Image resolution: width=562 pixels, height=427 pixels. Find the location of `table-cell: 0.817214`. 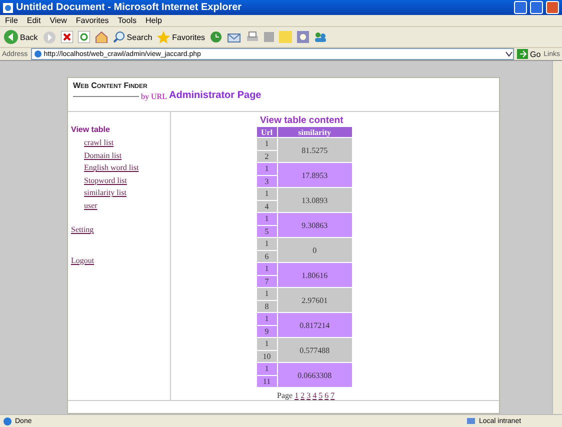

table-cell: 0.817214 is located at coordinates (315, 325).